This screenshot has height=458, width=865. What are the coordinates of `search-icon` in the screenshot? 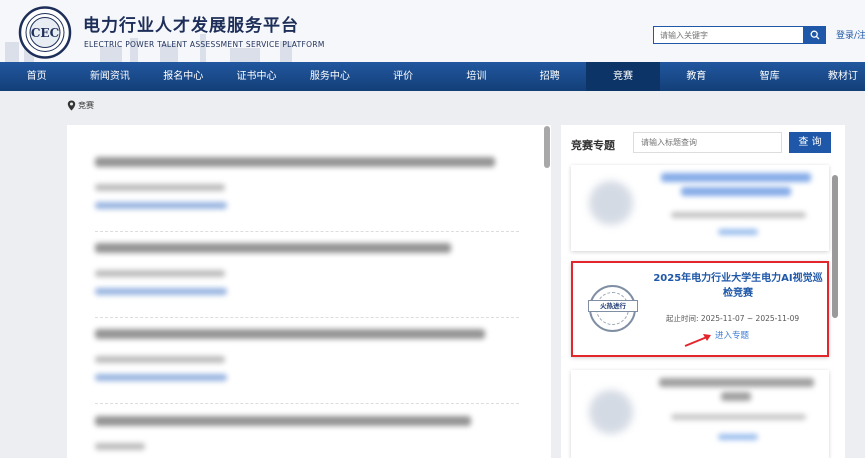 It's located at (814, 35).